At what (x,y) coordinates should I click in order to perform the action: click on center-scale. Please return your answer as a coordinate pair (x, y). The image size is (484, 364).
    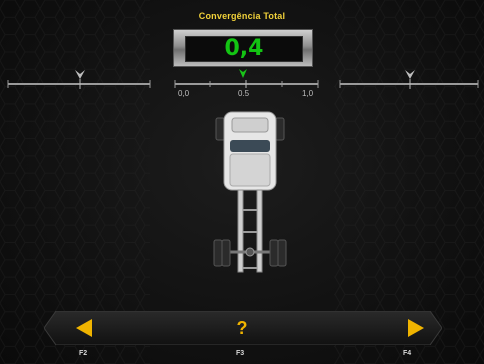
    Looking at the image, I should click on (246, 78).